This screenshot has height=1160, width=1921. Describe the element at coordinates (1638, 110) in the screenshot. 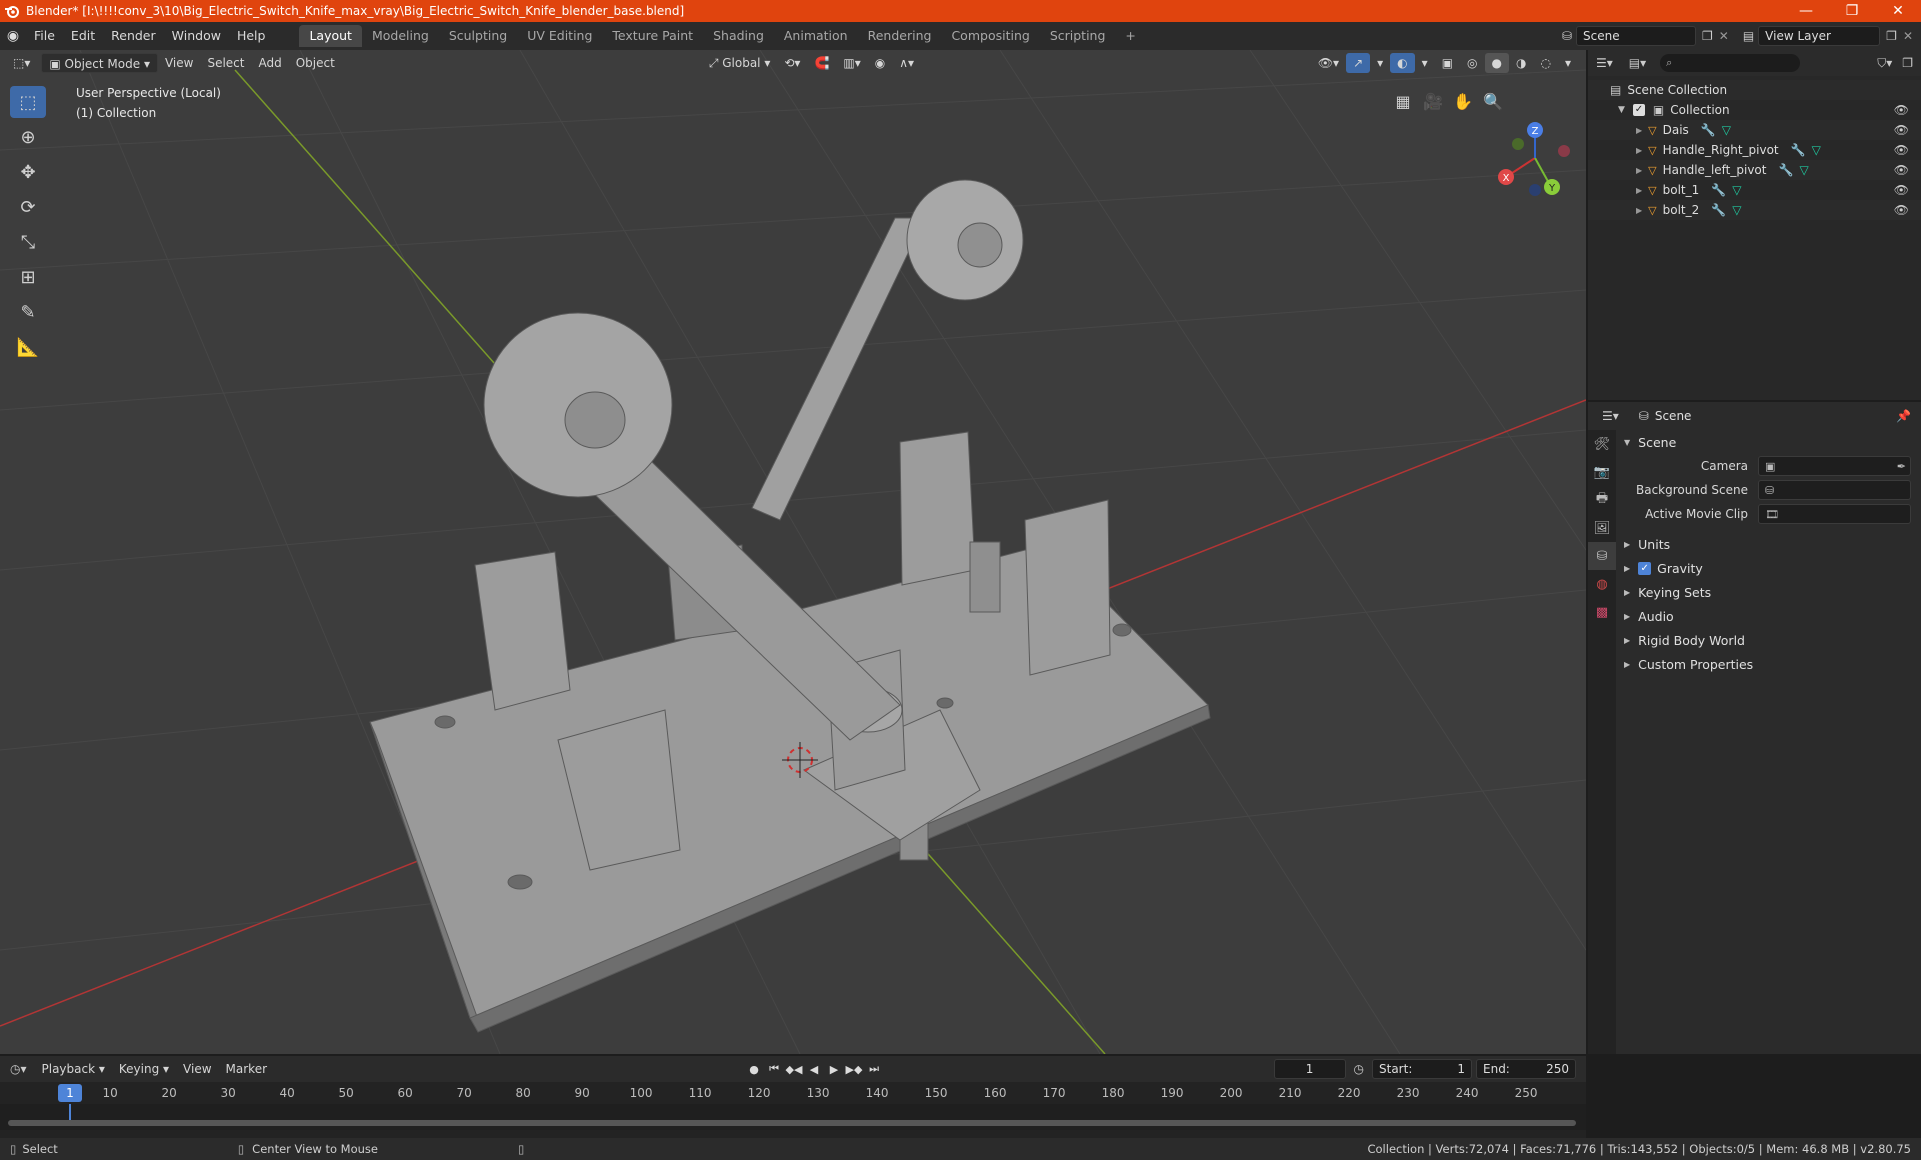

I see `checkbox-icon: ✓` at that location.